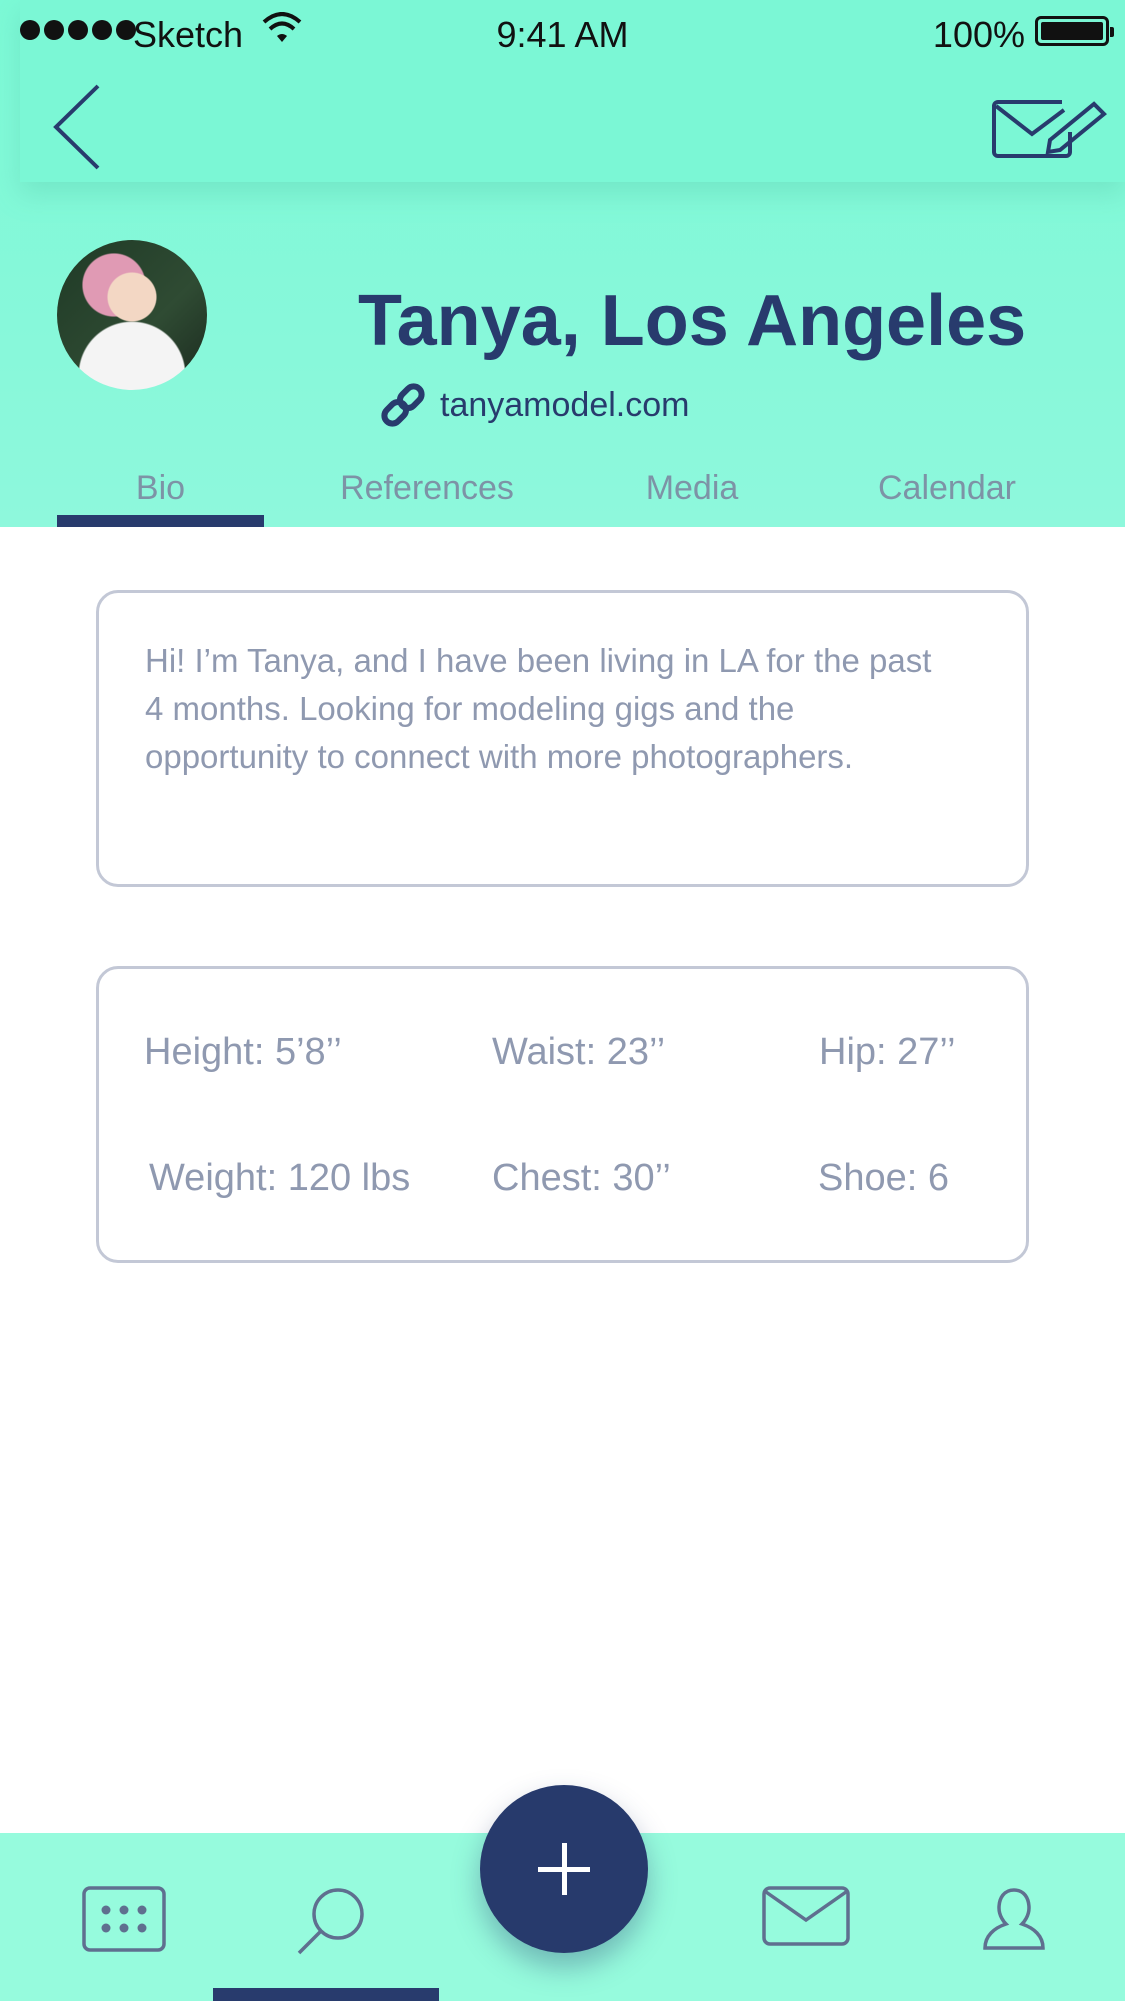 The width and height of the screenshot is (1125, 2001). I want to click on calendar-nav-button, so click(124, 1919).